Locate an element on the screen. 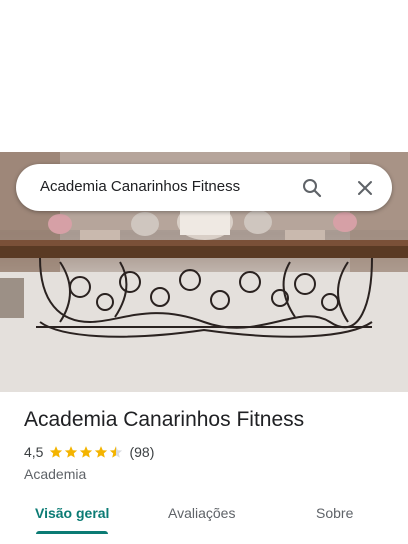  half-star-icon is located at coordinates (116, 452).